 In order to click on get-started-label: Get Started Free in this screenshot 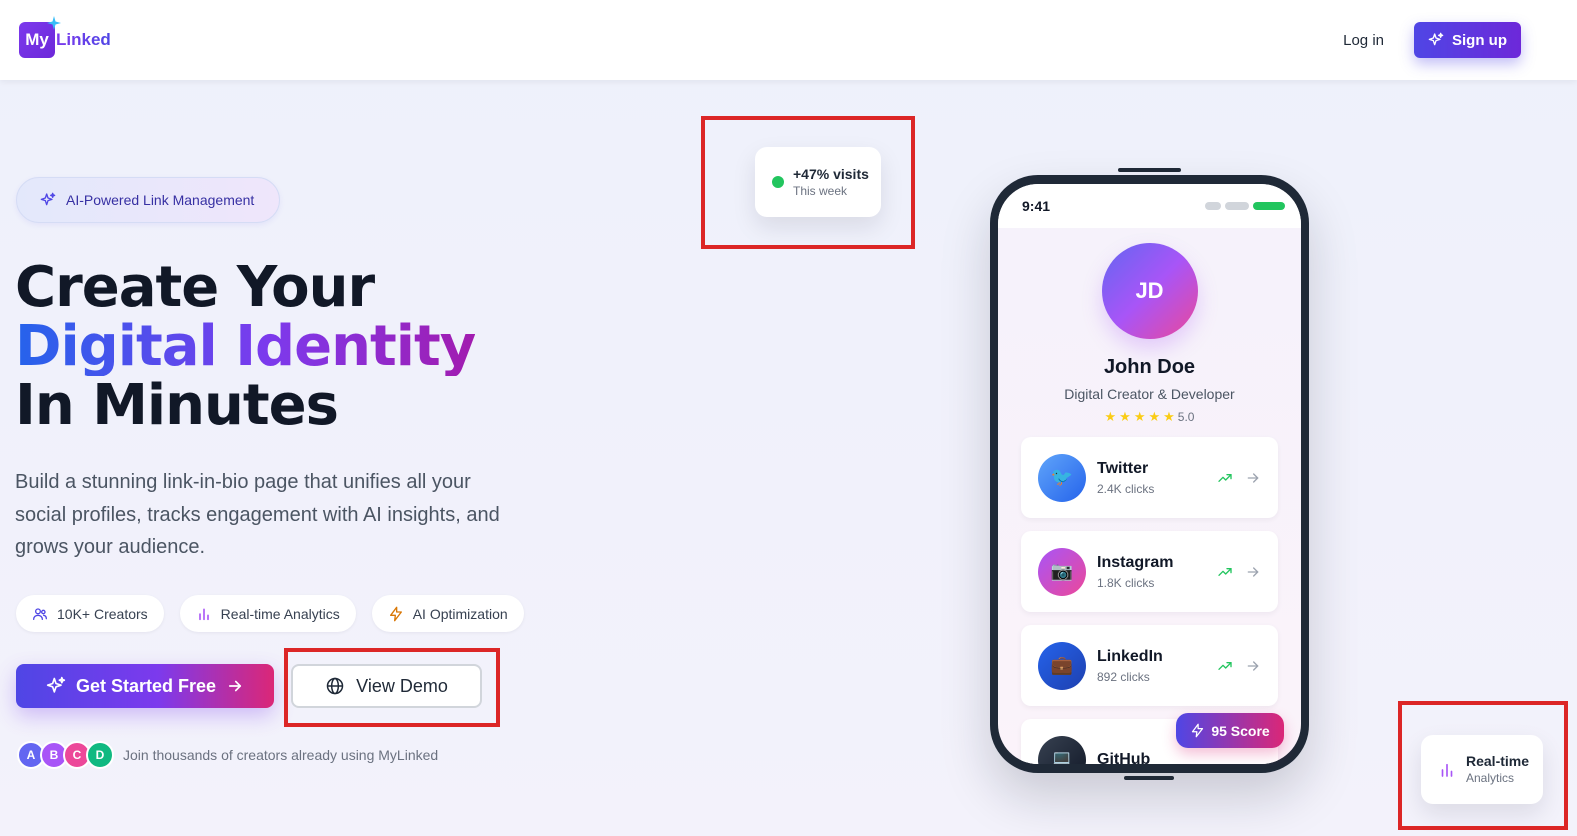, I will do `click(146, 685)`.